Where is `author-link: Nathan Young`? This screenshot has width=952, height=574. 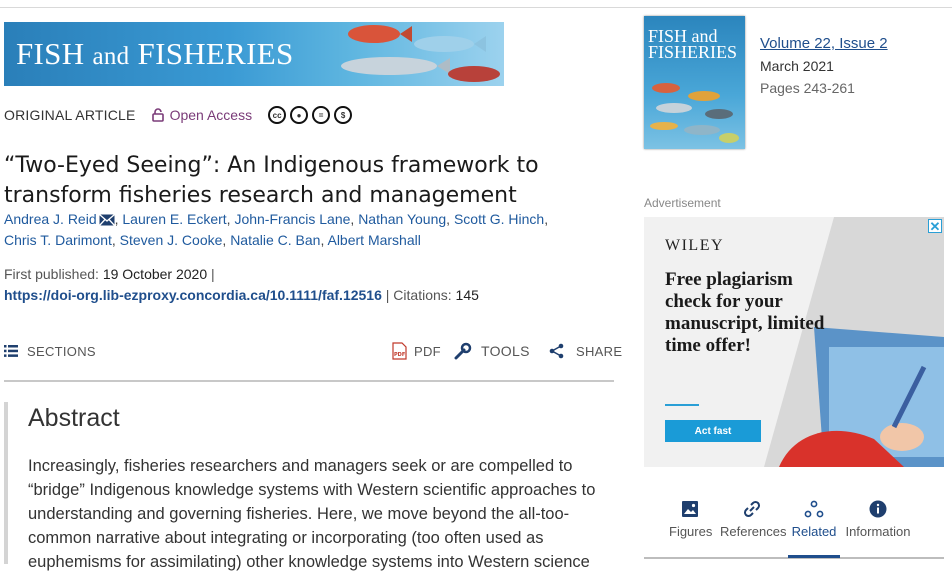 author-link: Nathan Young is located at coordinates (402, 219).